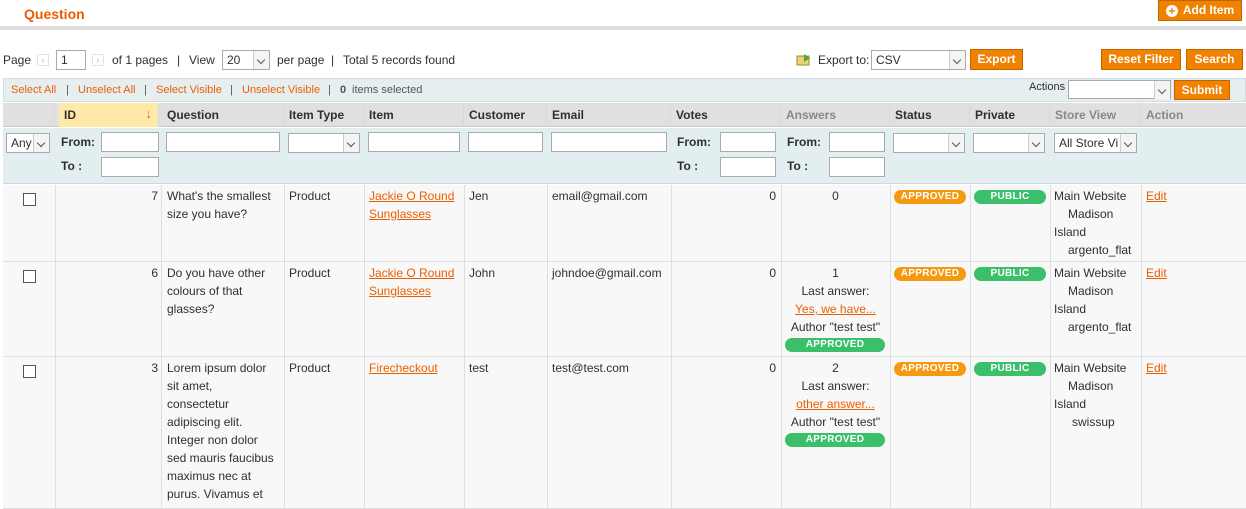 This screenshot has width=1246, height=509. What do you see at coordinates (600, 196) in the screenshot?
I see `email-cell: email@gmail.com` at bounding box center [600, 196].